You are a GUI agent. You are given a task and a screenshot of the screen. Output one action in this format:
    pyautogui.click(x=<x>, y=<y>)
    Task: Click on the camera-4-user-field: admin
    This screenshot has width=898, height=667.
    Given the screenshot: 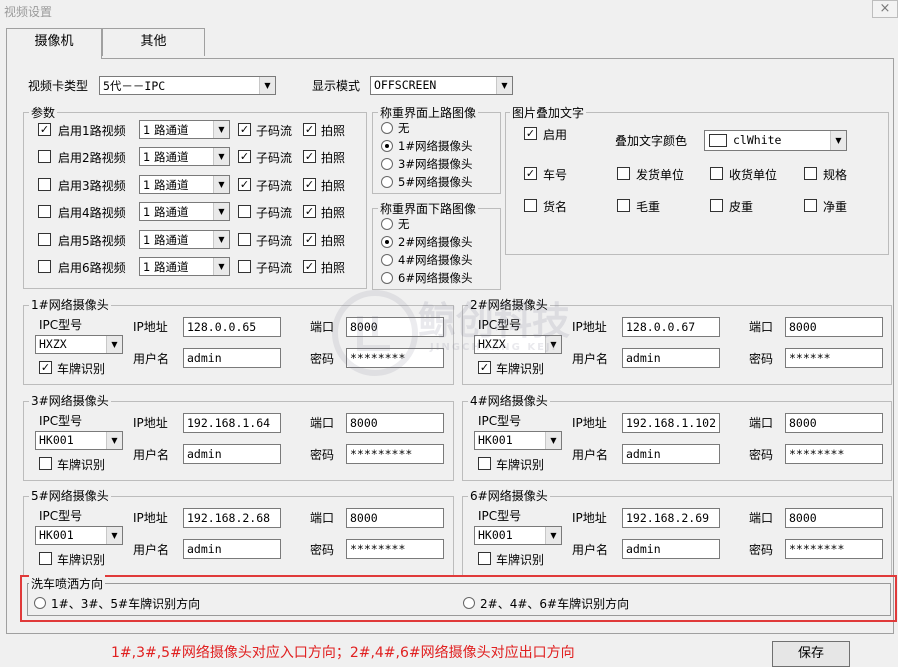 What is the action you would take?
    pyautogui.click(x=671, y=453)
    